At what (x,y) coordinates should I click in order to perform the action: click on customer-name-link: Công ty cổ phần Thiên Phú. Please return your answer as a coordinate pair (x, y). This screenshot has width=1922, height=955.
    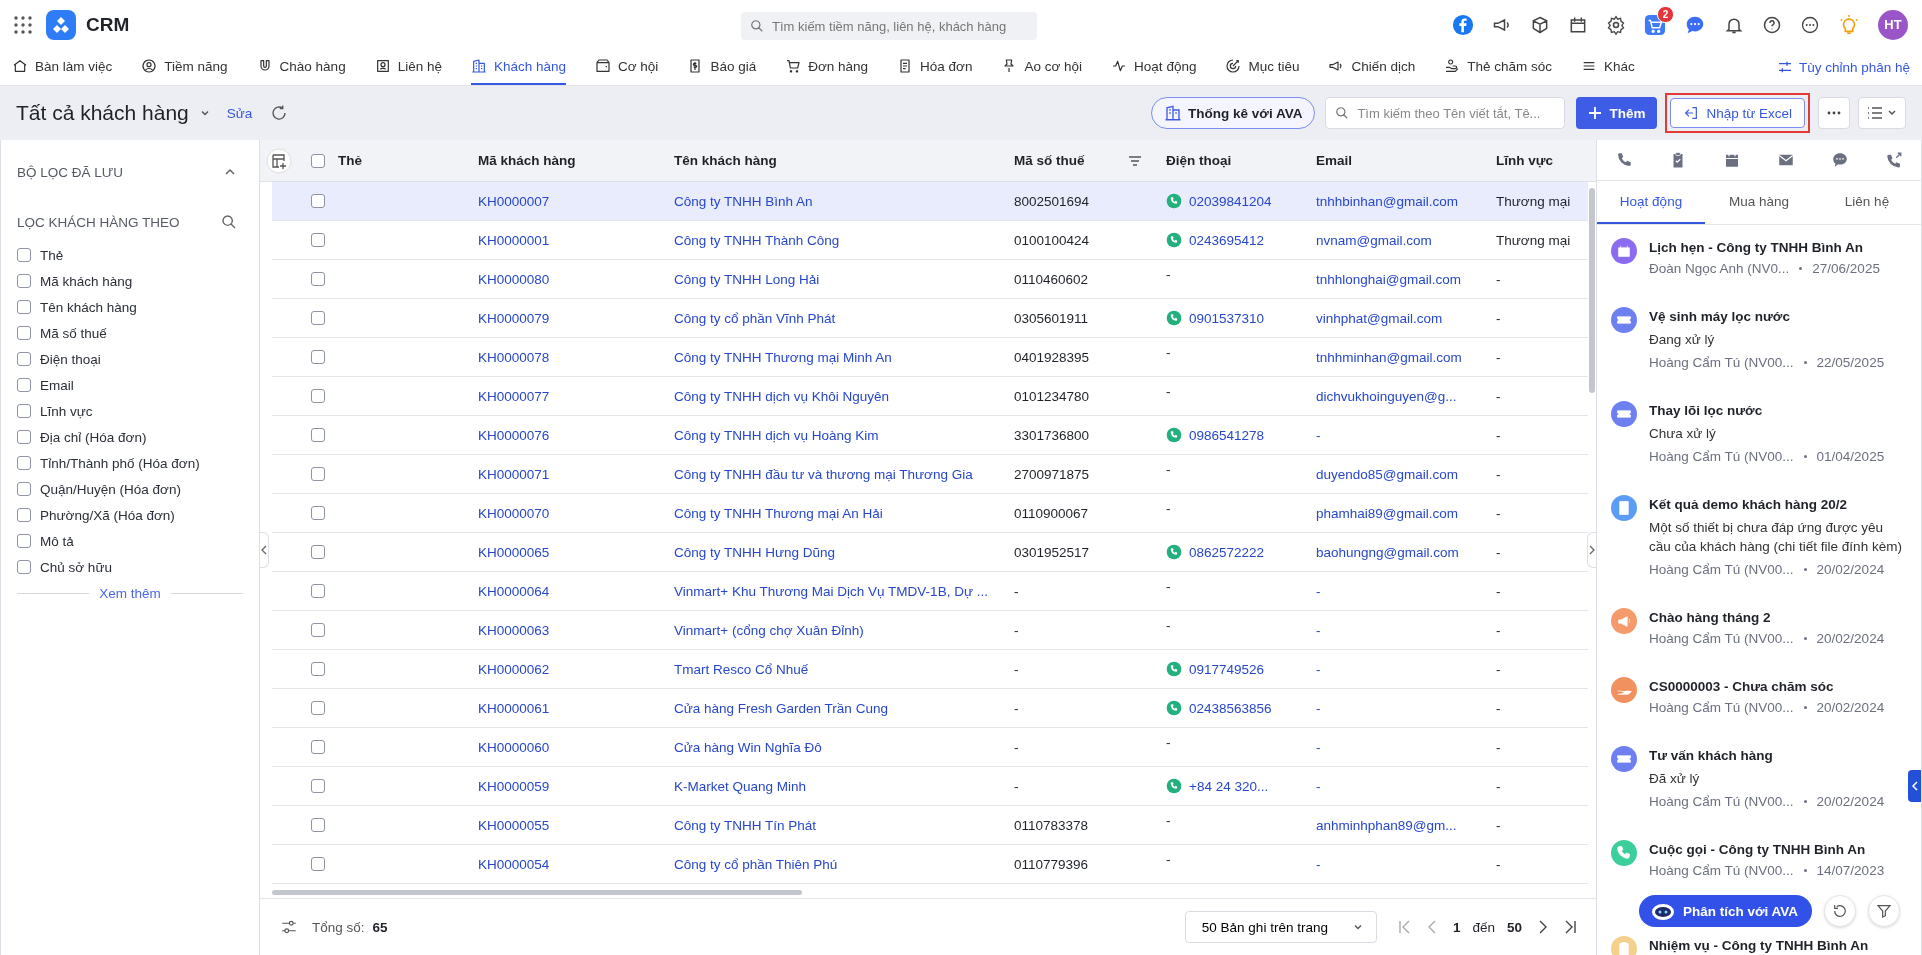
    Looking at the image, I should click on (756, 864).